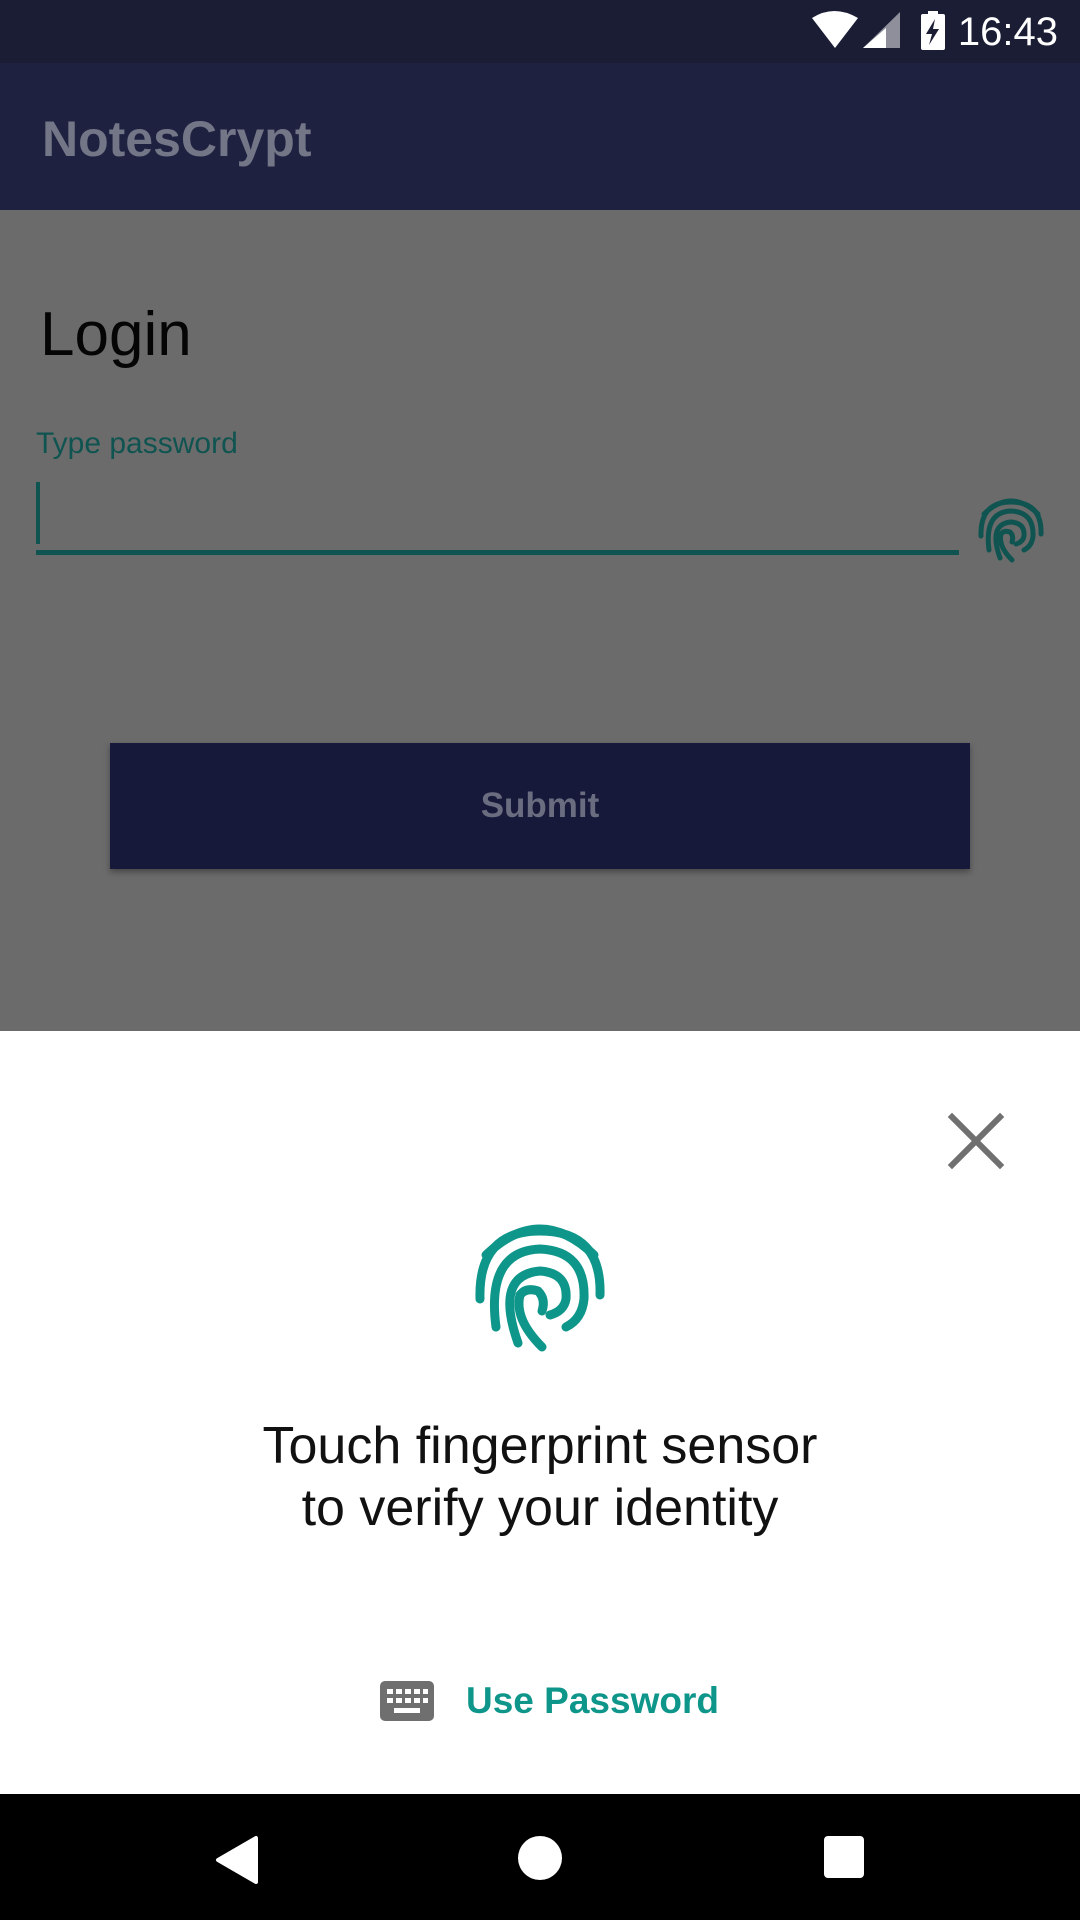 Image resolution: width=1080 pixels, height=1920 pixels. I want to click on password-label: Type password, so click(137, 443).